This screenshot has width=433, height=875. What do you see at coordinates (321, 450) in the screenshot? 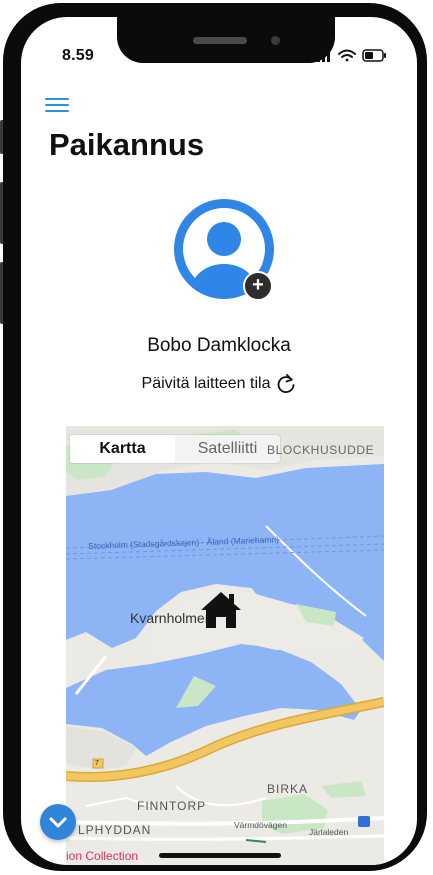
I see `map-label-blockhusudde: BLOCKHUSUDDE` at bounding box center [321, 450].